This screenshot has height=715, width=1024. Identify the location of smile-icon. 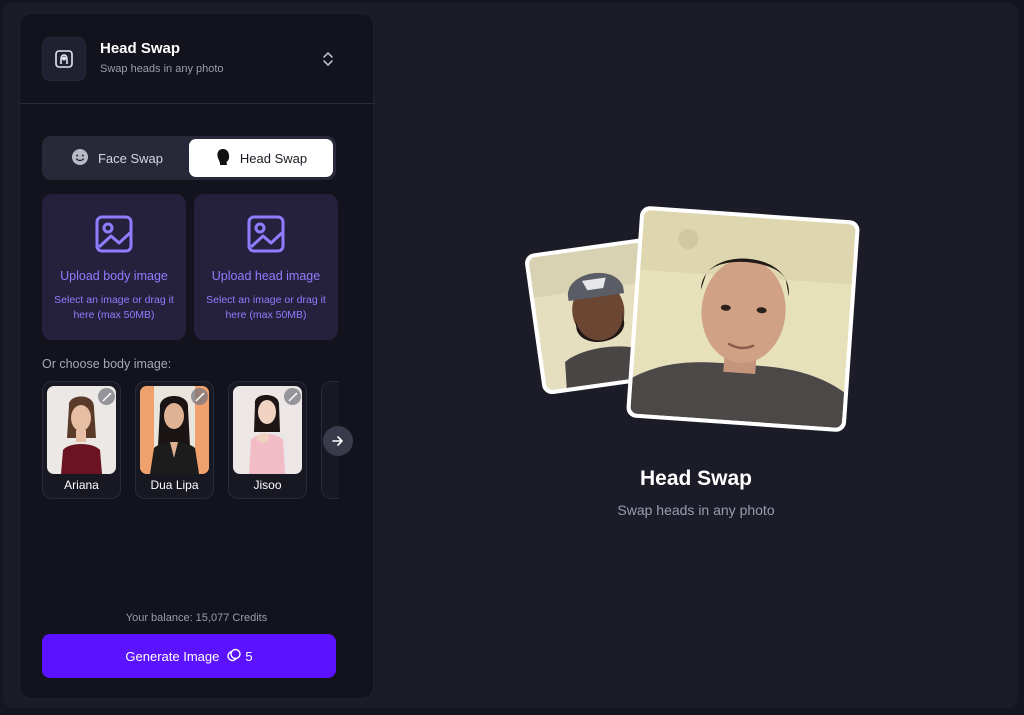
(80, 158).